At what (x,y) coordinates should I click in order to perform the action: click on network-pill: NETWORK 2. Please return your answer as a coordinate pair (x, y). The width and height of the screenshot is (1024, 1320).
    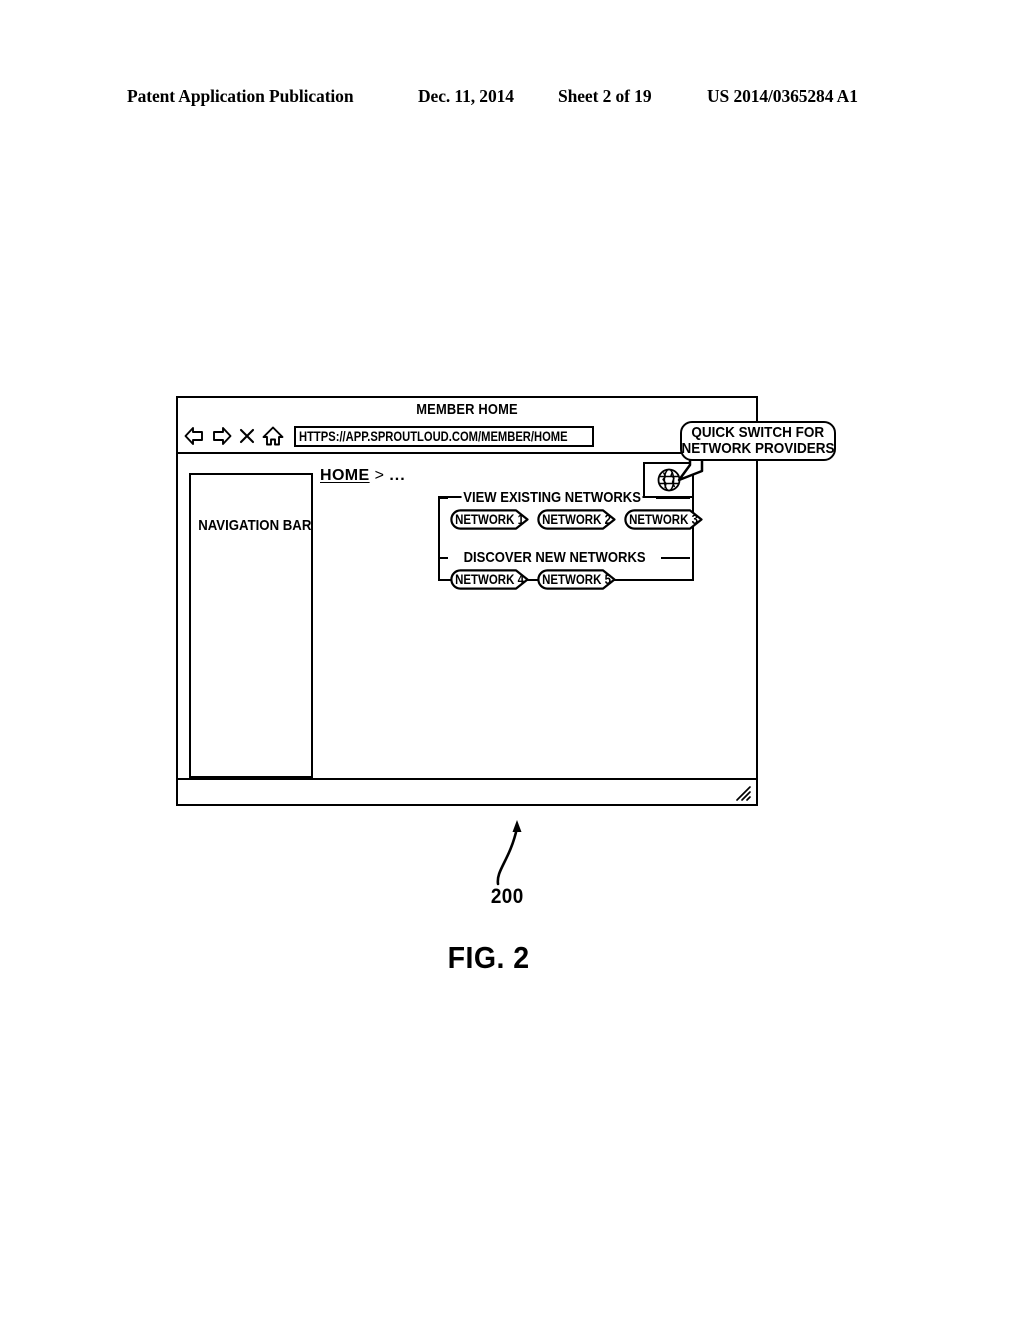
    Looking at the image, I should click on (577, 519).